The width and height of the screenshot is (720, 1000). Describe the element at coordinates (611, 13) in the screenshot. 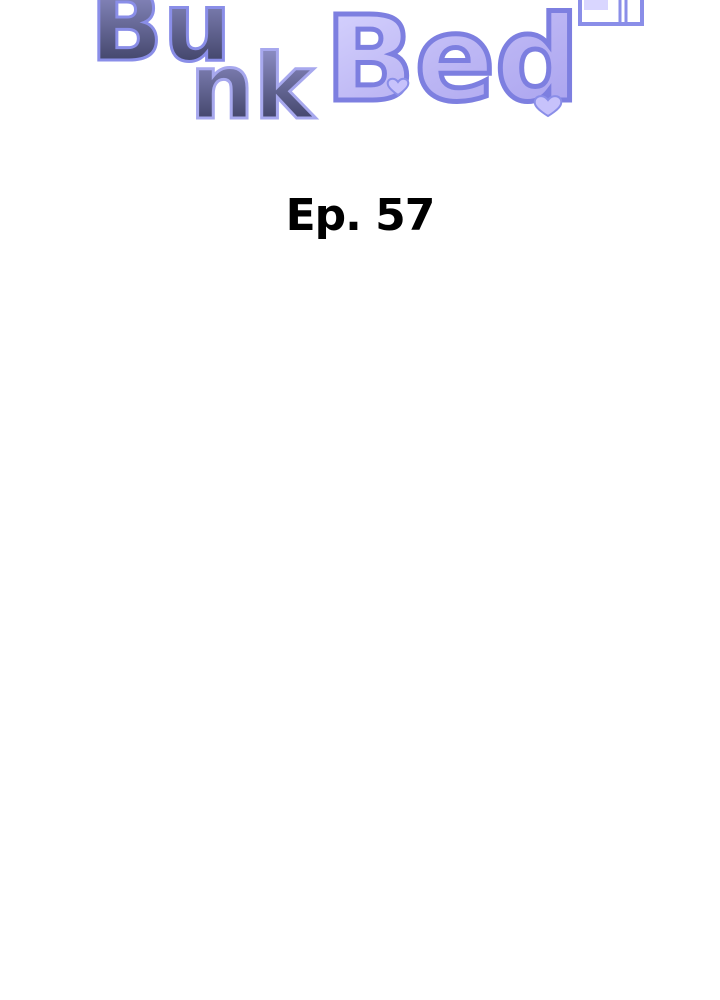

I see `bunk-bed-icon` at that location.